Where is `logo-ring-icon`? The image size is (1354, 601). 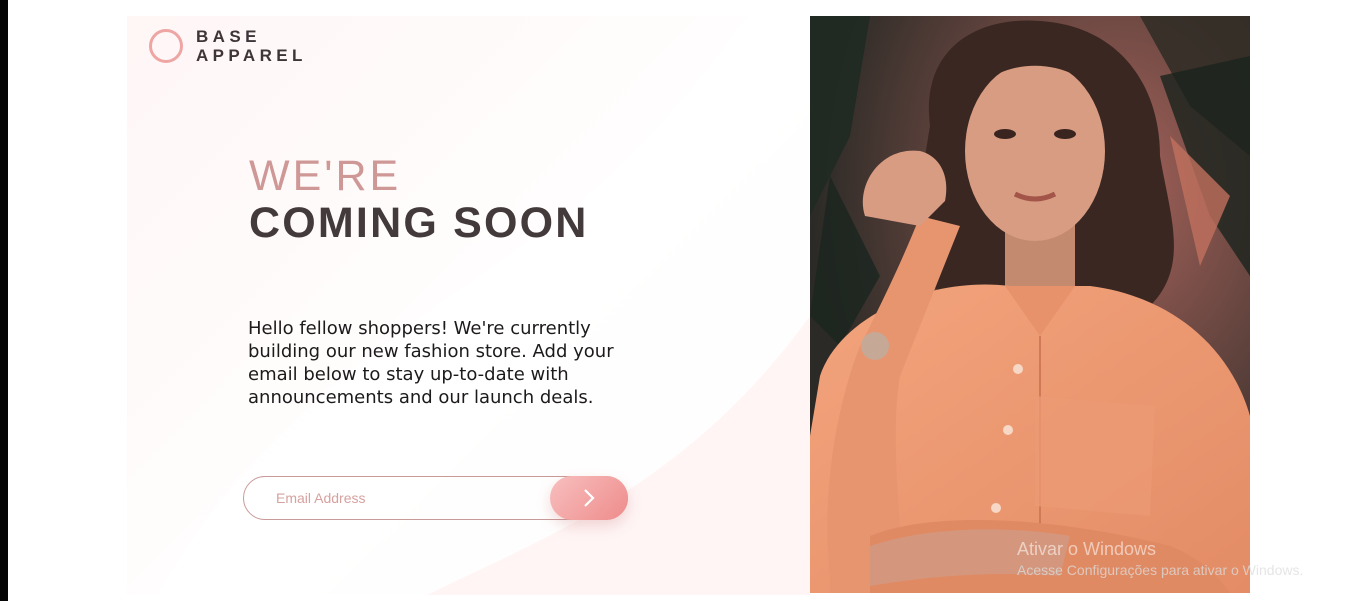 logo-ring-icon is located at coordinates (166, 46).